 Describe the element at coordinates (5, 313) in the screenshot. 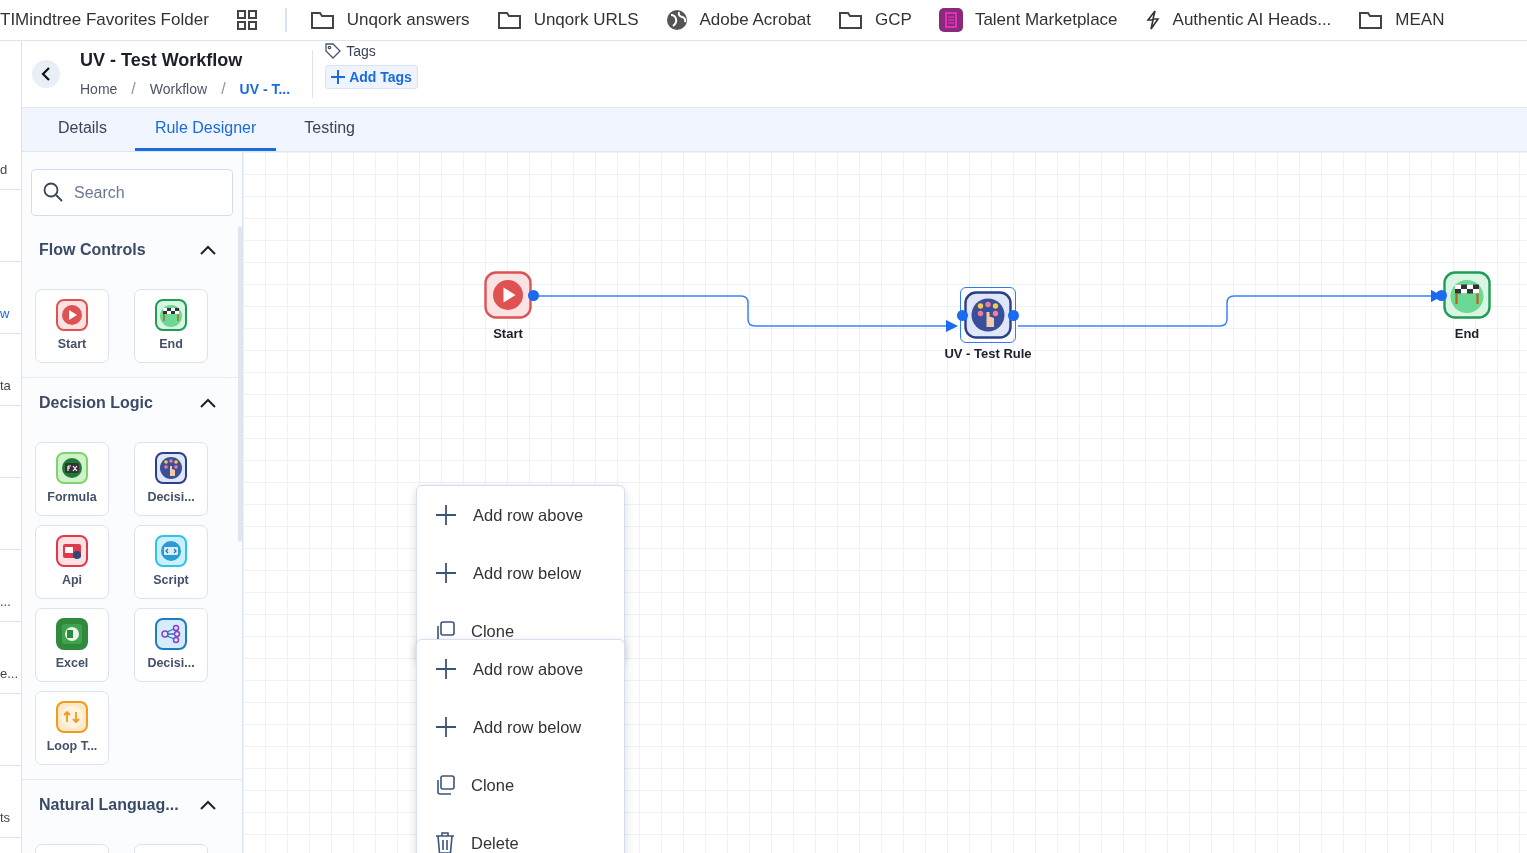

I see `sidebar-link: w` at that location.